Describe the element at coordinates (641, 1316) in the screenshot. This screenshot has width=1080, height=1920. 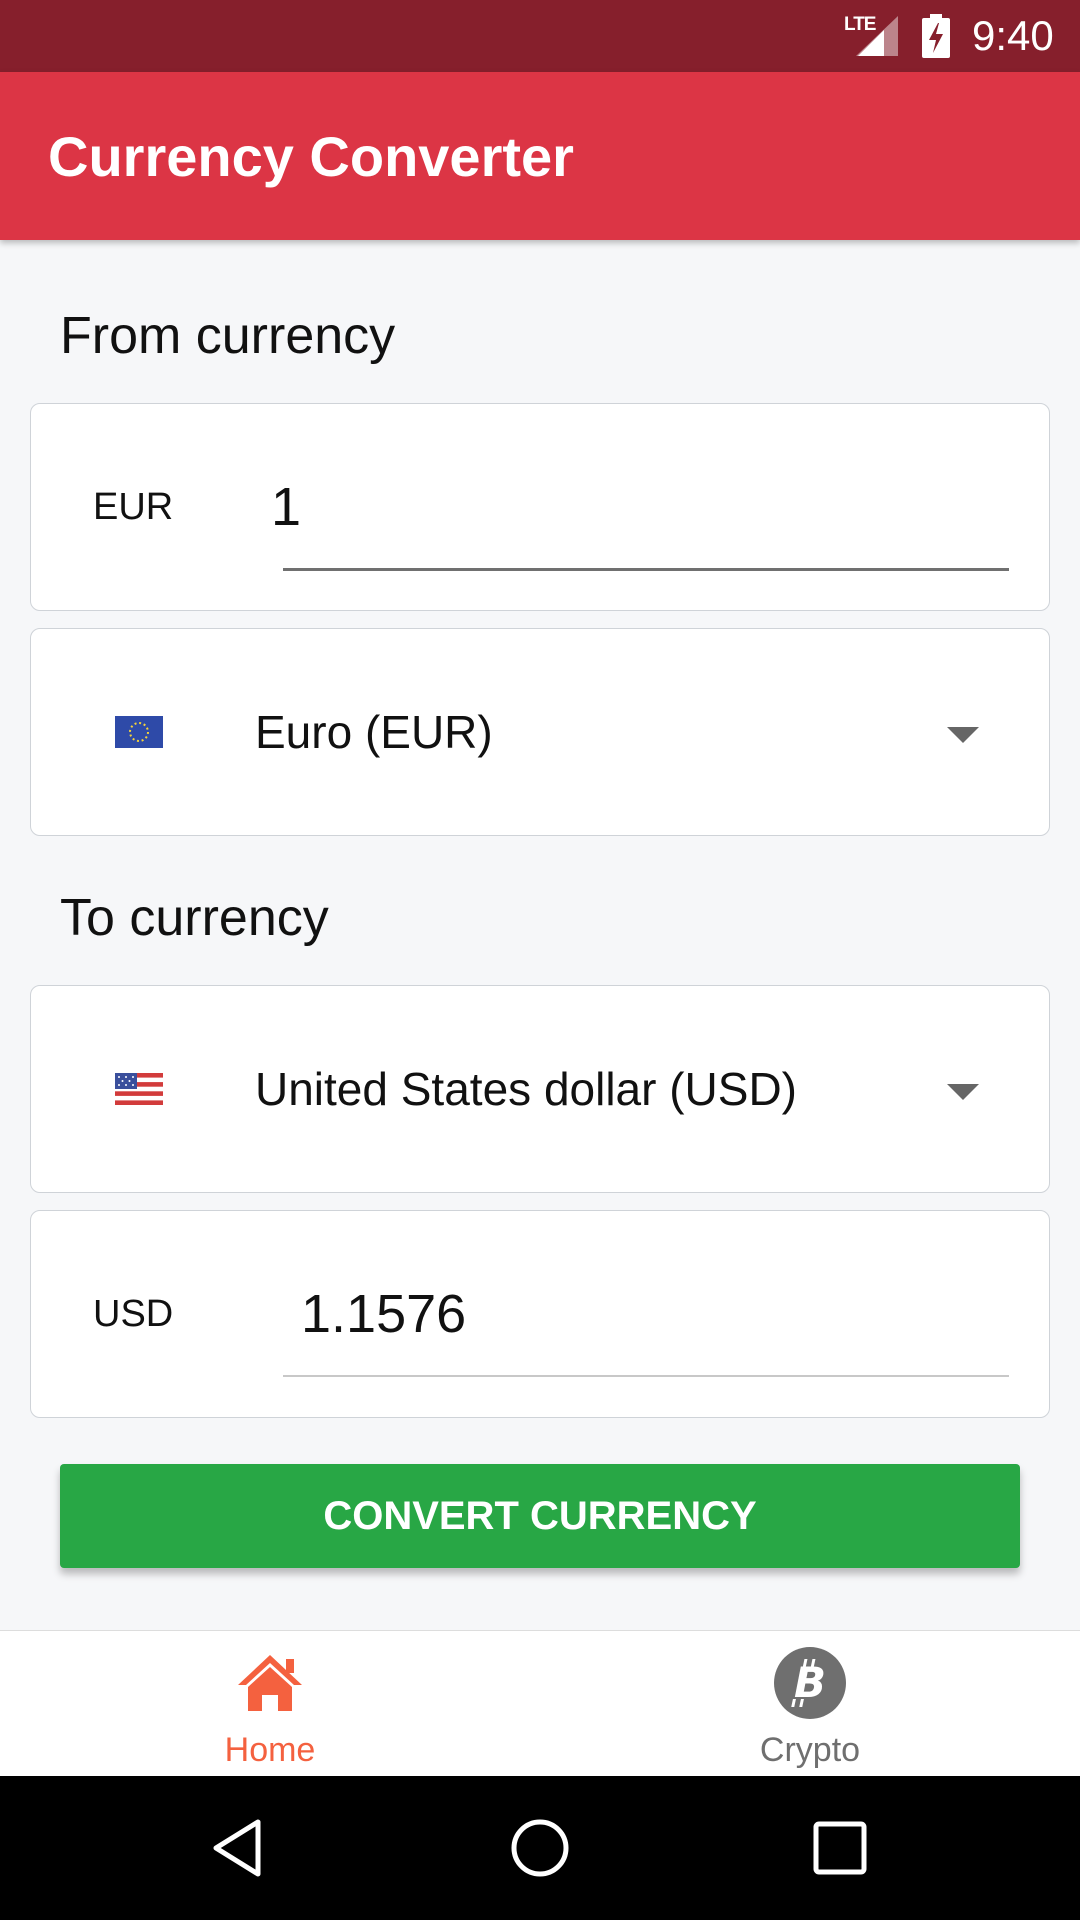
I see `to-result-field: 1.1576` at that location.